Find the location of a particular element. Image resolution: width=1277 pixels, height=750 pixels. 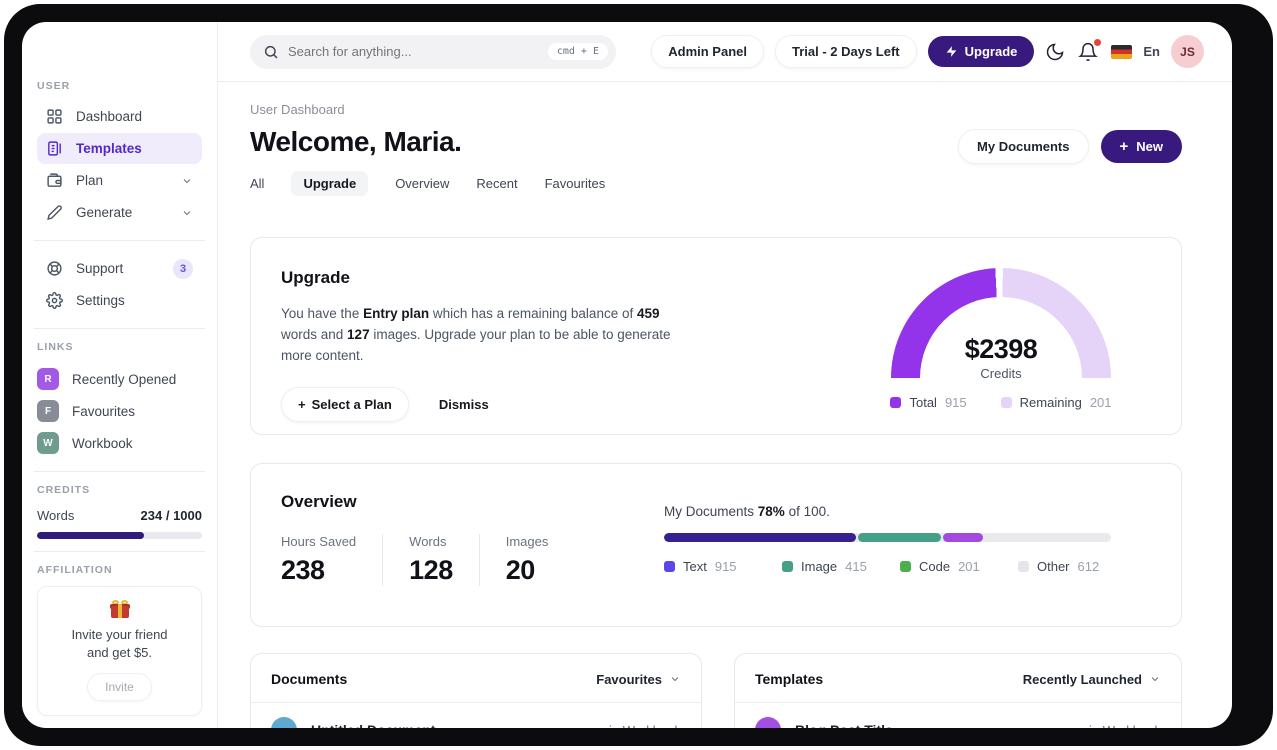

tab-recent: Recent is located at coordinates (496, 183).